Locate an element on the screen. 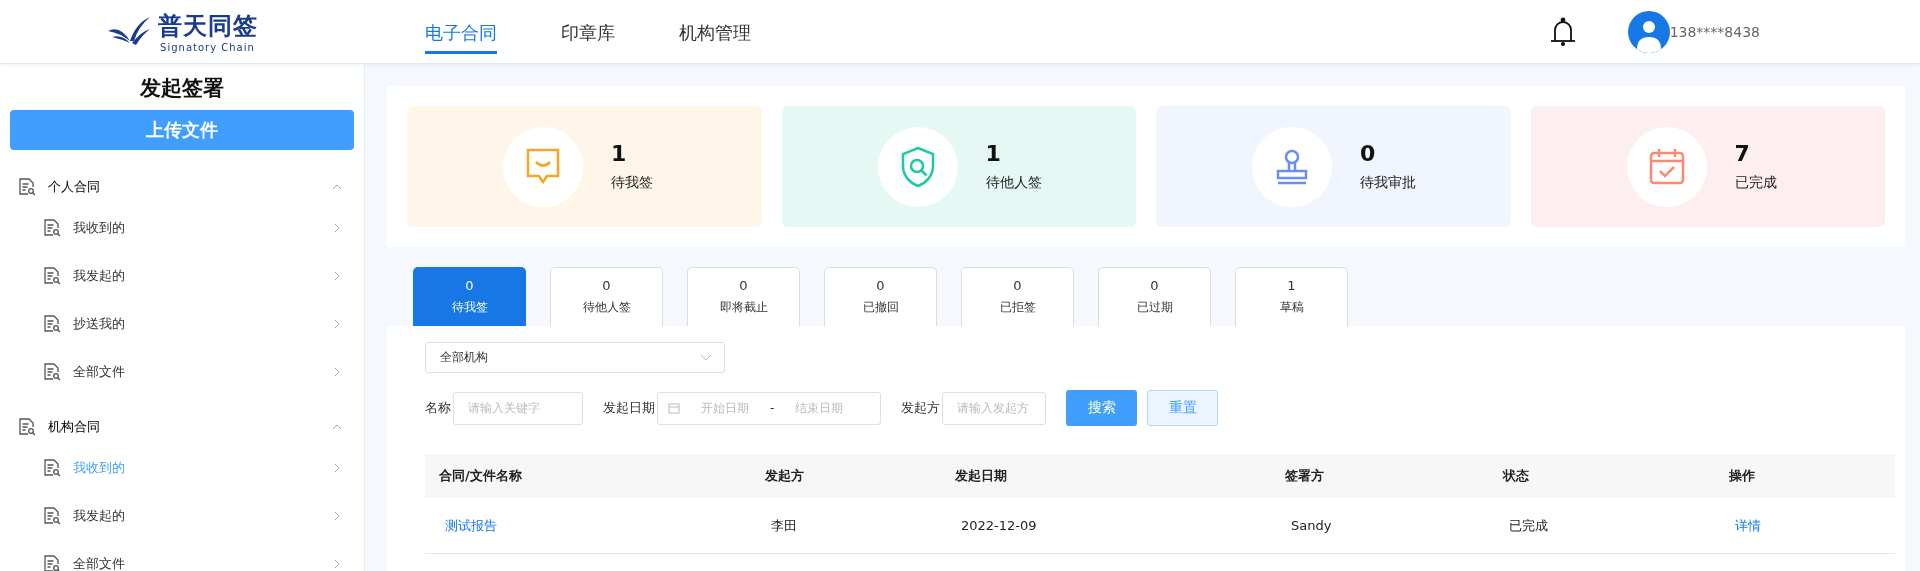 The image size is (1920, 571). column-header: 签署方 is located at coordinates (1304, 476).